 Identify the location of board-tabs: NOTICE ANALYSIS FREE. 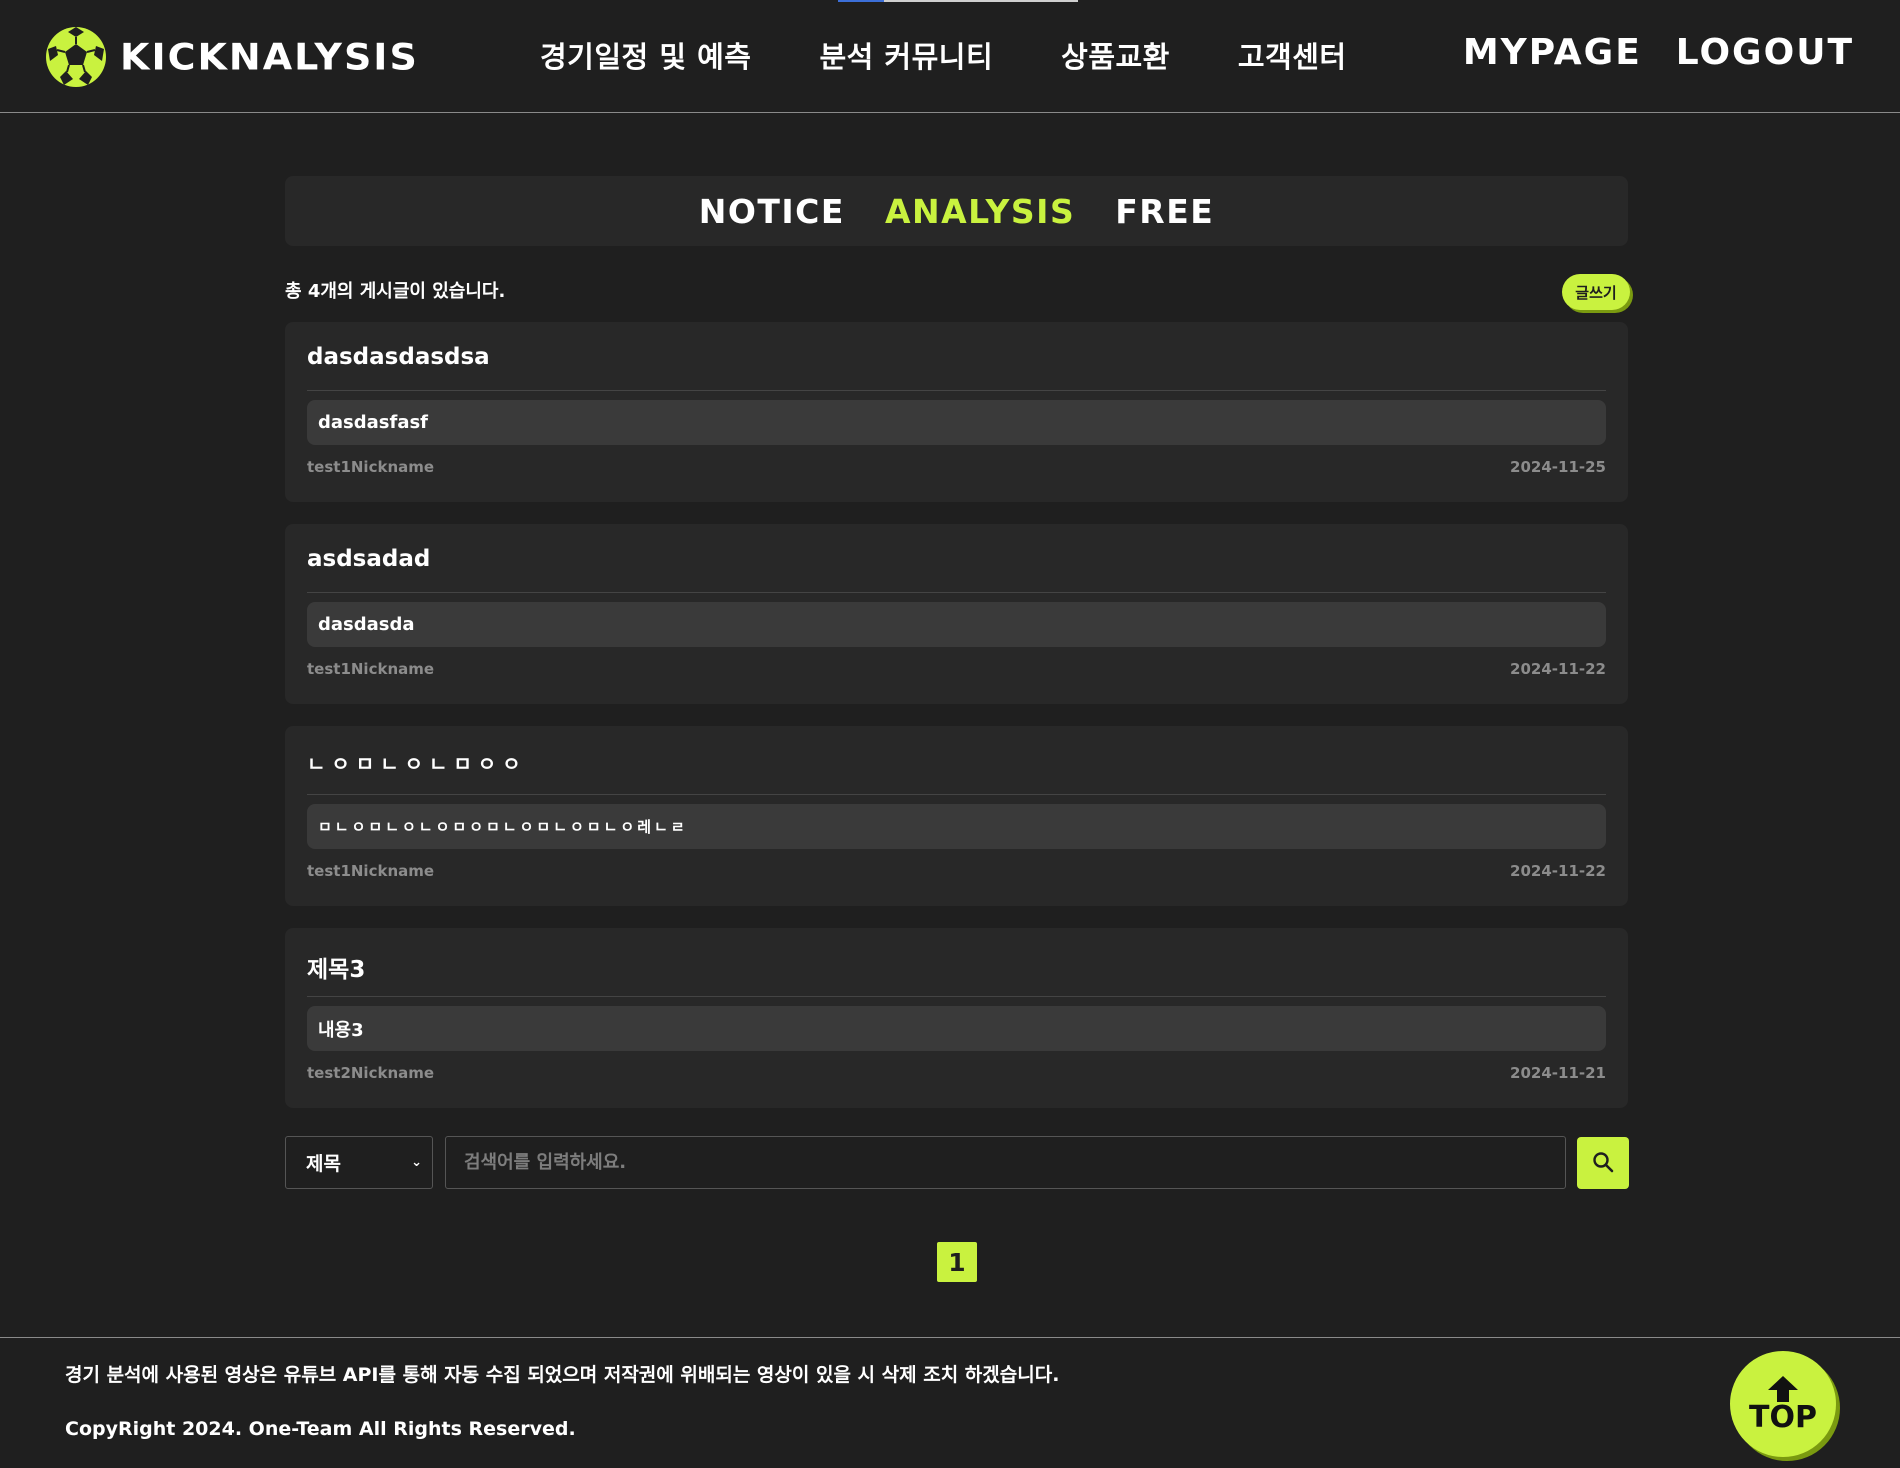
(956, 211).